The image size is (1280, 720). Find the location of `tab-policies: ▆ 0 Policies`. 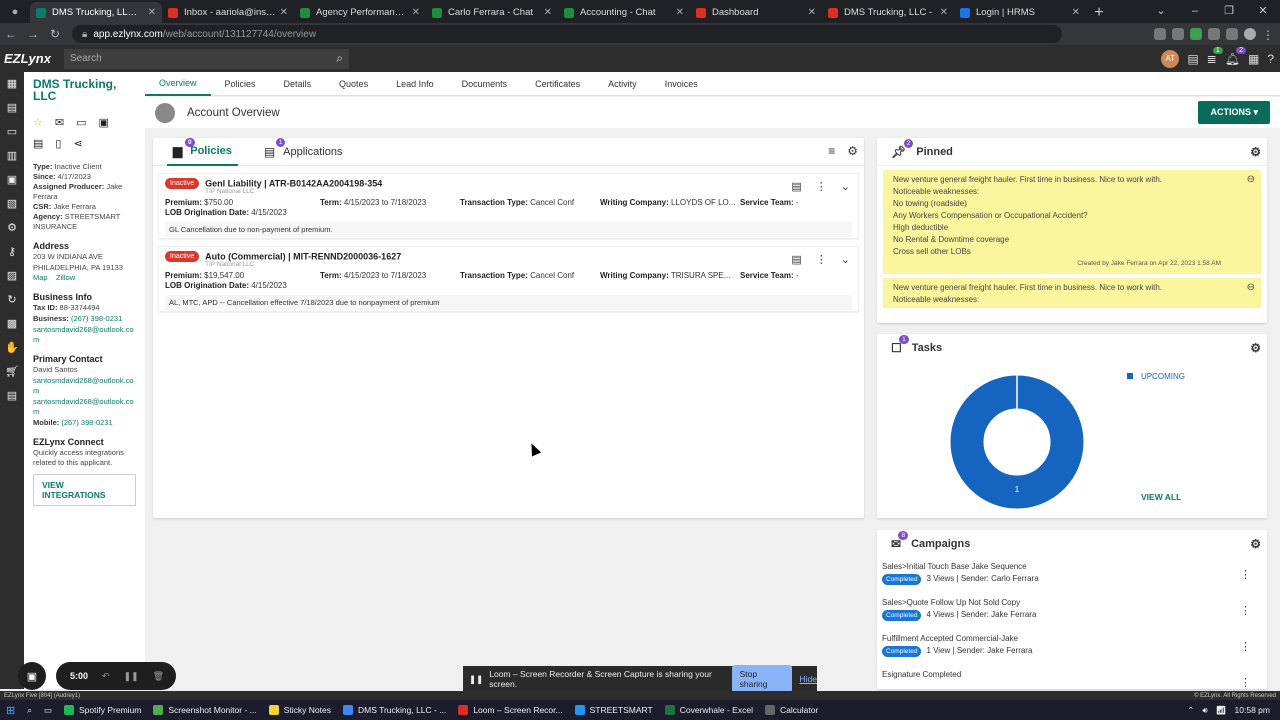

tab-policies: ▆ 0 Policies is located at coordinates (202, 151).